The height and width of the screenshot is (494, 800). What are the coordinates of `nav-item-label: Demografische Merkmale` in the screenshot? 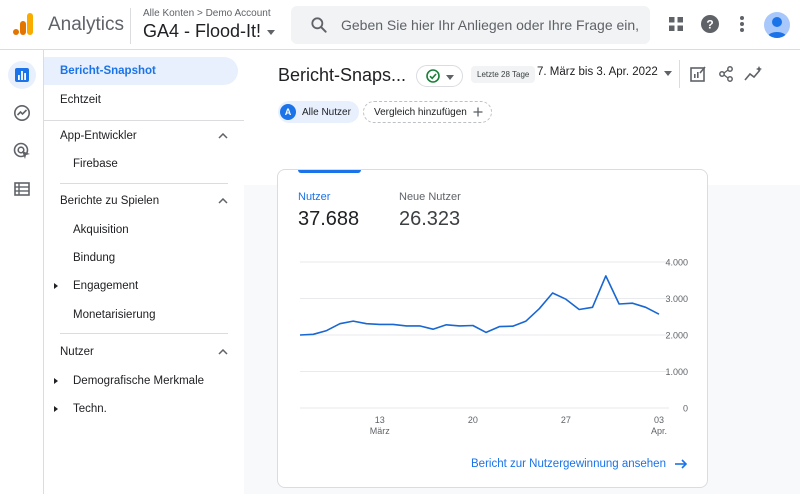 It's located at (139, 381).